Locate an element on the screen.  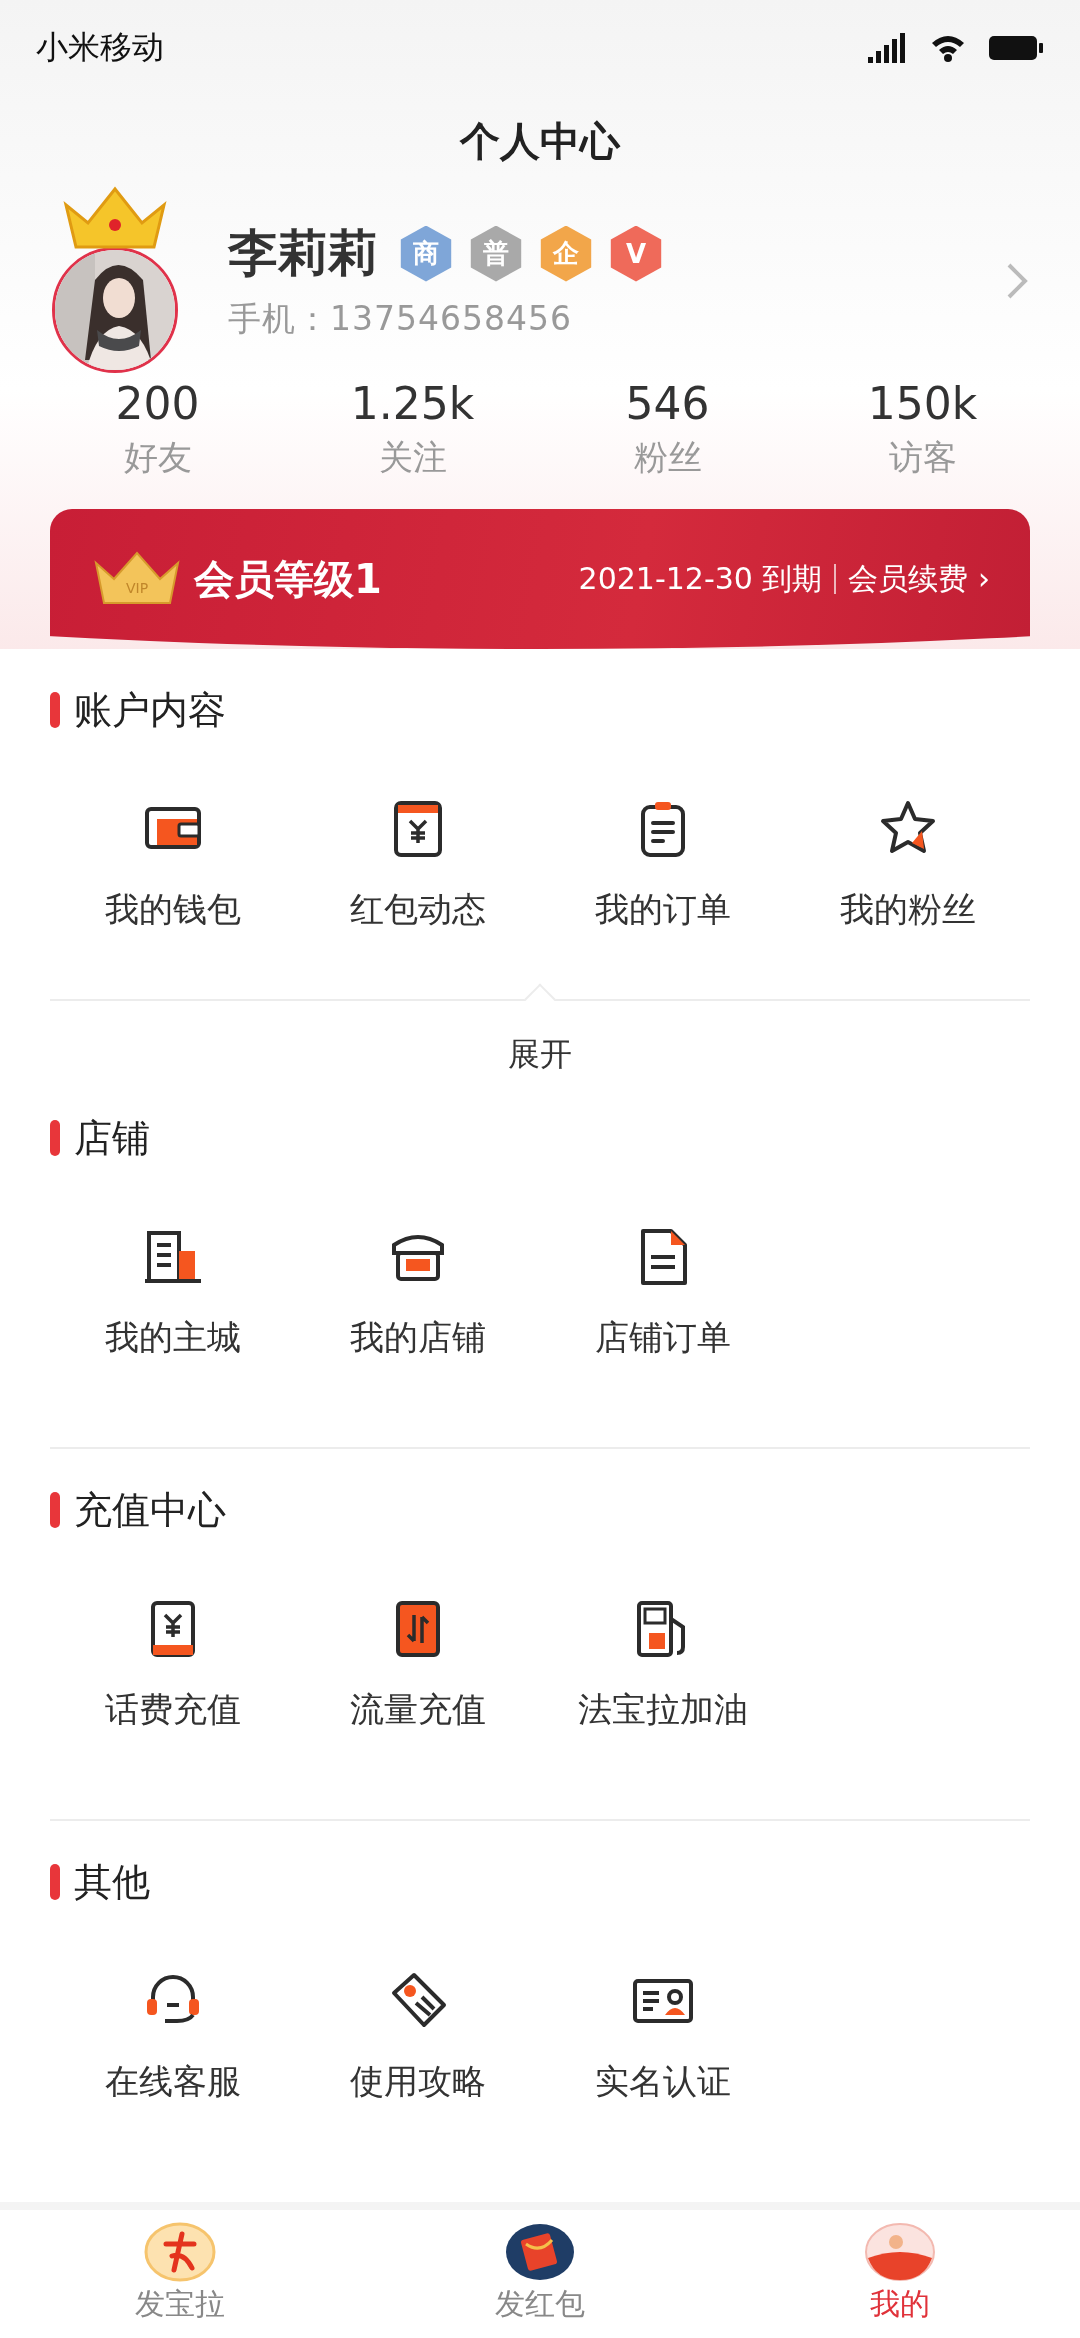
stat-label: 粉丝 is located at coordinates (667, 457).